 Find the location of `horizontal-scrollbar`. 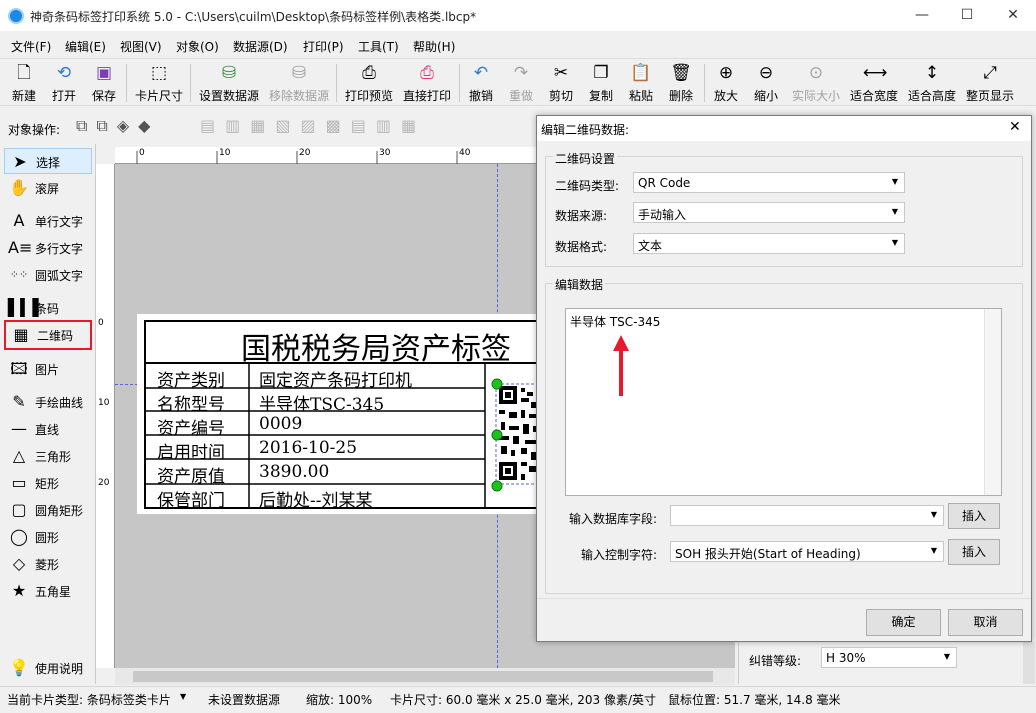

horizontal-scrollbar is located at coordinates (425, 676).